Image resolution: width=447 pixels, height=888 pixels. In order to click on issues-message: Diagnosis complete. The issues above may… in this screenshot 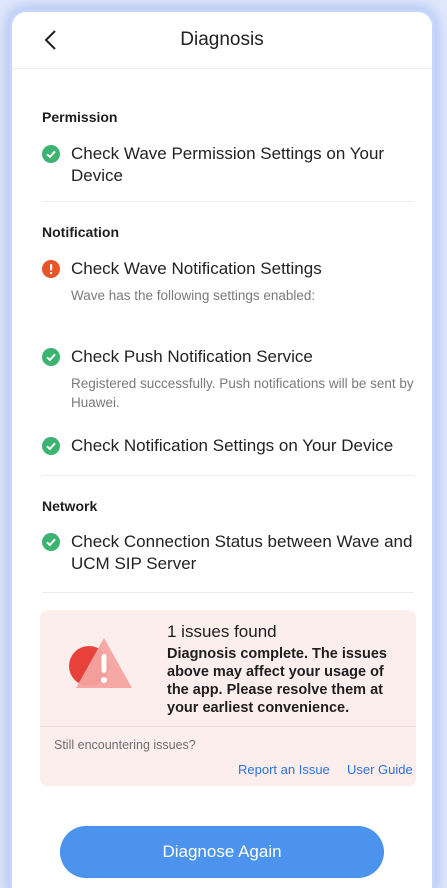, I will do `click(277, 681)`.